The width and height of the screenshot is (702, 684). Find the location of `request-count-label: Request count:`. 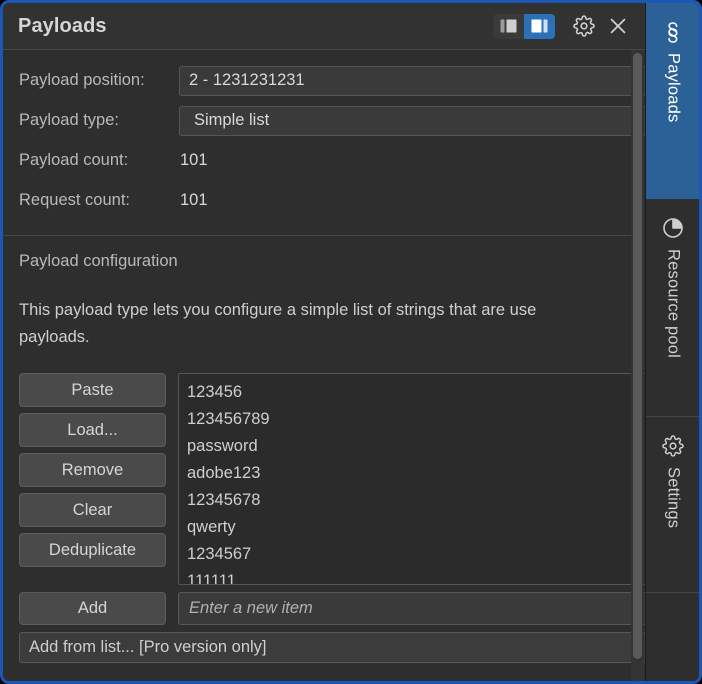

request-count-label: Request count: is located at coordinates (74, 200).